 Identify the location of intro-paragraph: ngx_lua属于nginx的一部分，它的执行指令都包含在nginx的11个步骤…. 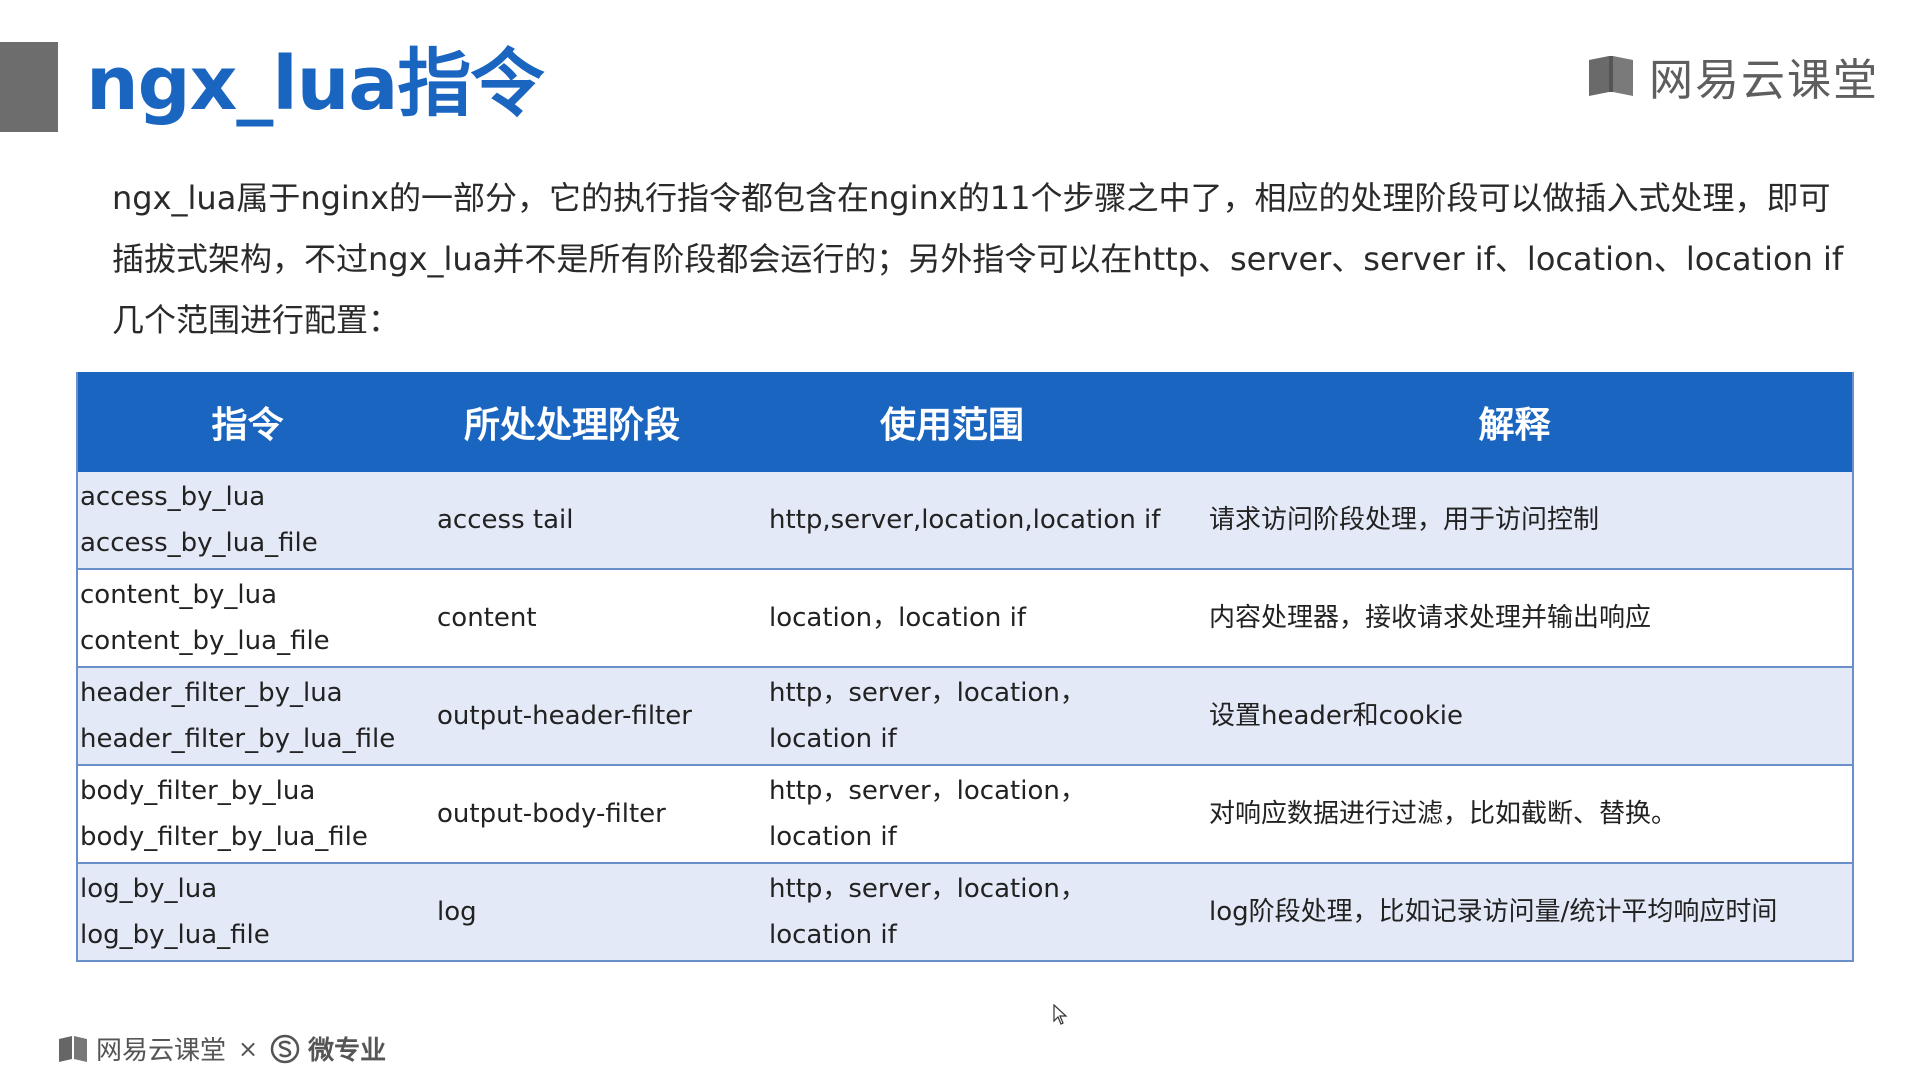
(978, 259).